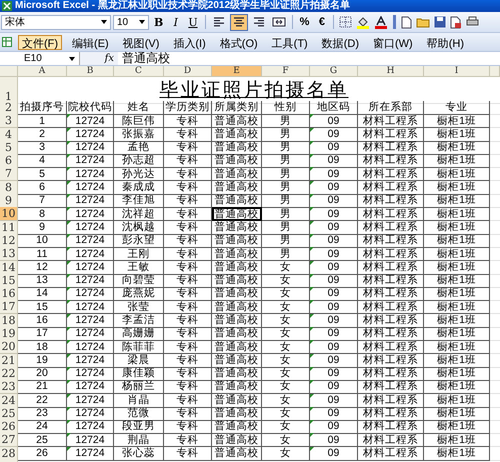 The image size is (500, 462). Describe the element at coordinates (141, 42) in the screenshot. I see `menu-item: 视图(V)` at that location.